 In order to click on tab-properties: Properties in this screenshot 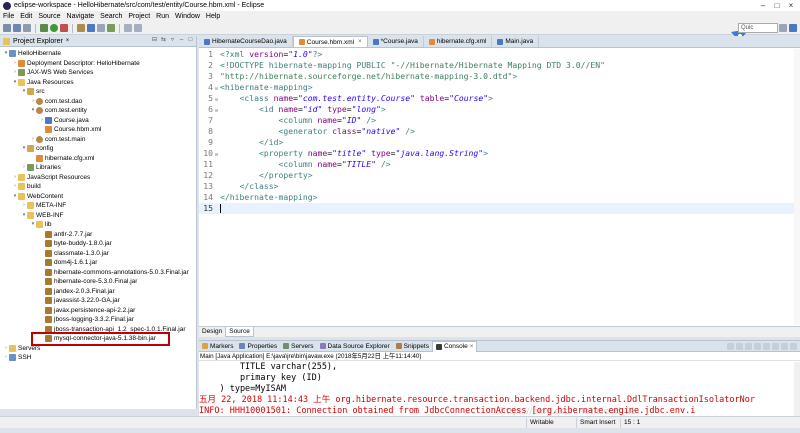, I will do `click(258, 346)`.